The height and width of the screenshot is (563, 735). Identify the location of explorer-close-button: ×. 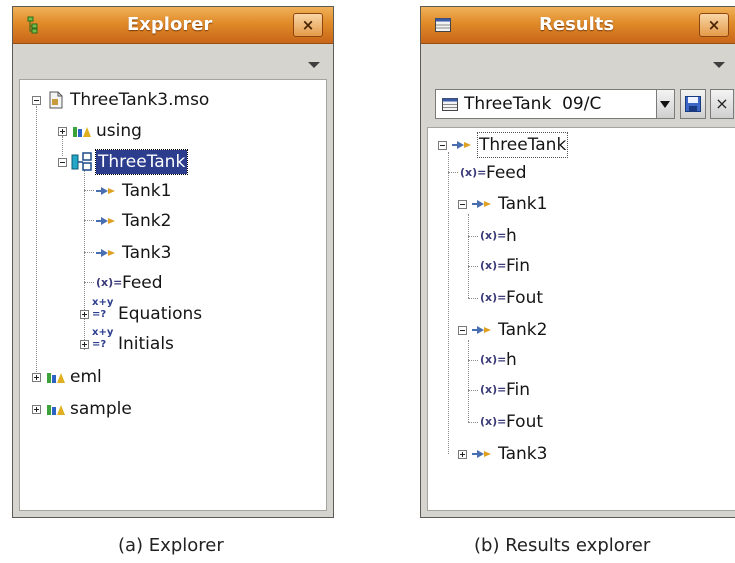
(308, 25).